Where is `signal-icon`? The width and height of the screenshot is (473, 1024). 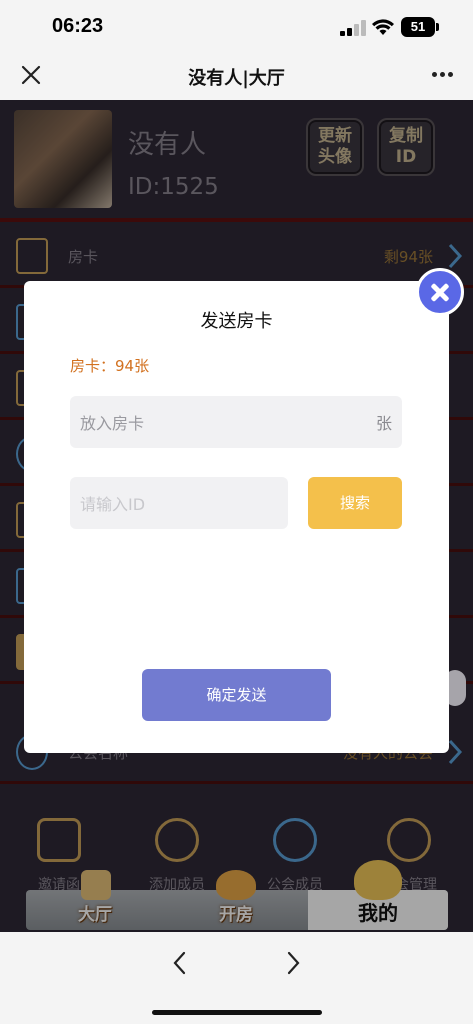
signal-icon is located at coordinates (353, 28).